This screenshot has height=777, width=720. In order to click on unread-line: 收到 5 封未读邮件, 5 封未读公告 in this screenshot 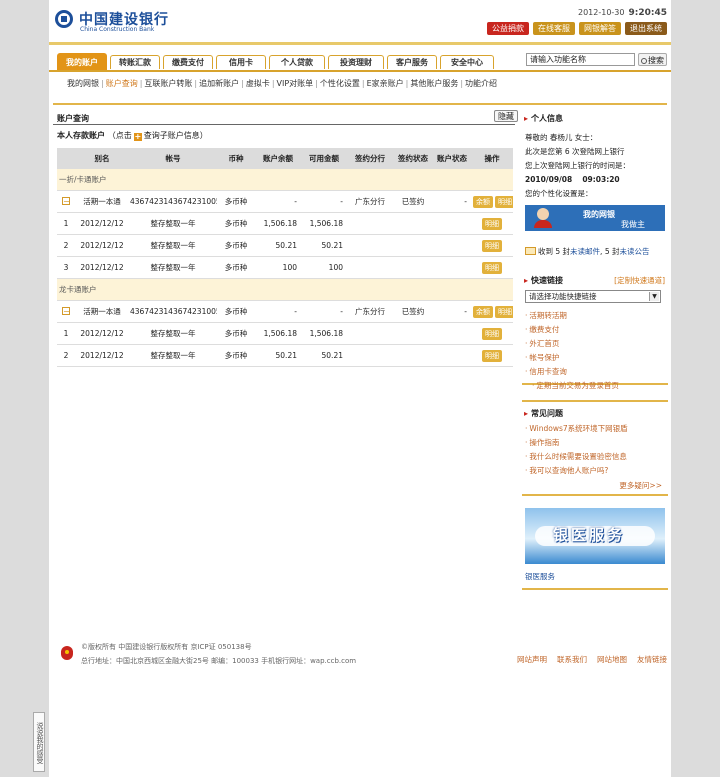, I will do `click(587, 251)`.